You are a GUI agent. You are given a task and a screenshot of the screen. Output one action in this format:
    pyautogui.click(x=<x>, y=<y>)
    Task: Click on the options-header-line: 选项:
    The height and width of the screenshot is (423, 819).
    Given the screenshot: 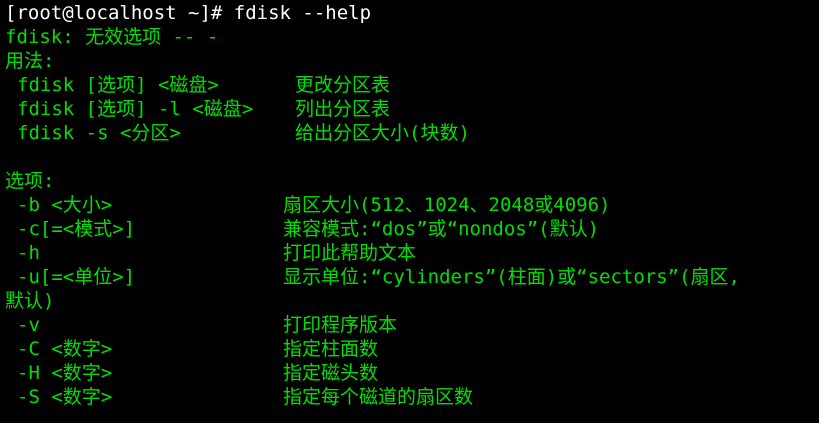 What is the action you would take?
    pyautogui.click(x=409, y=181)
    